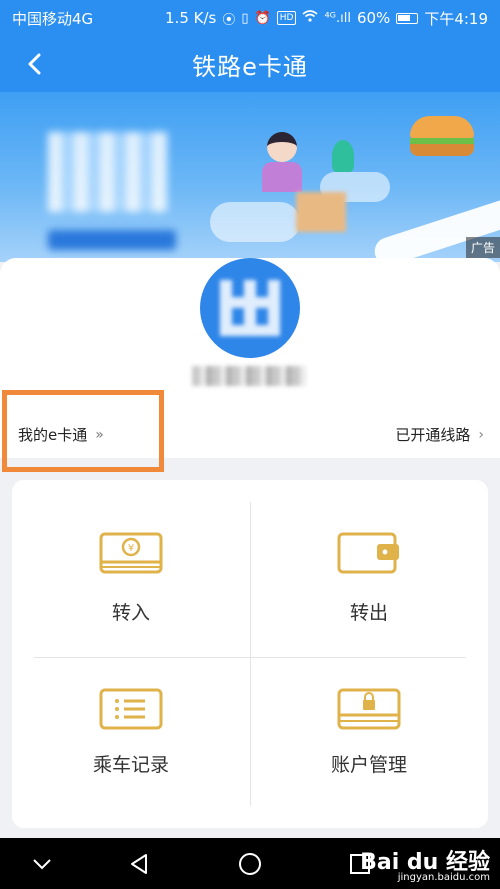 The width and height of the screenshot is (500, 889). Describe the element at coordinates (369, 709) in the screenshot. I see `account-lock-card-icon` at that location.